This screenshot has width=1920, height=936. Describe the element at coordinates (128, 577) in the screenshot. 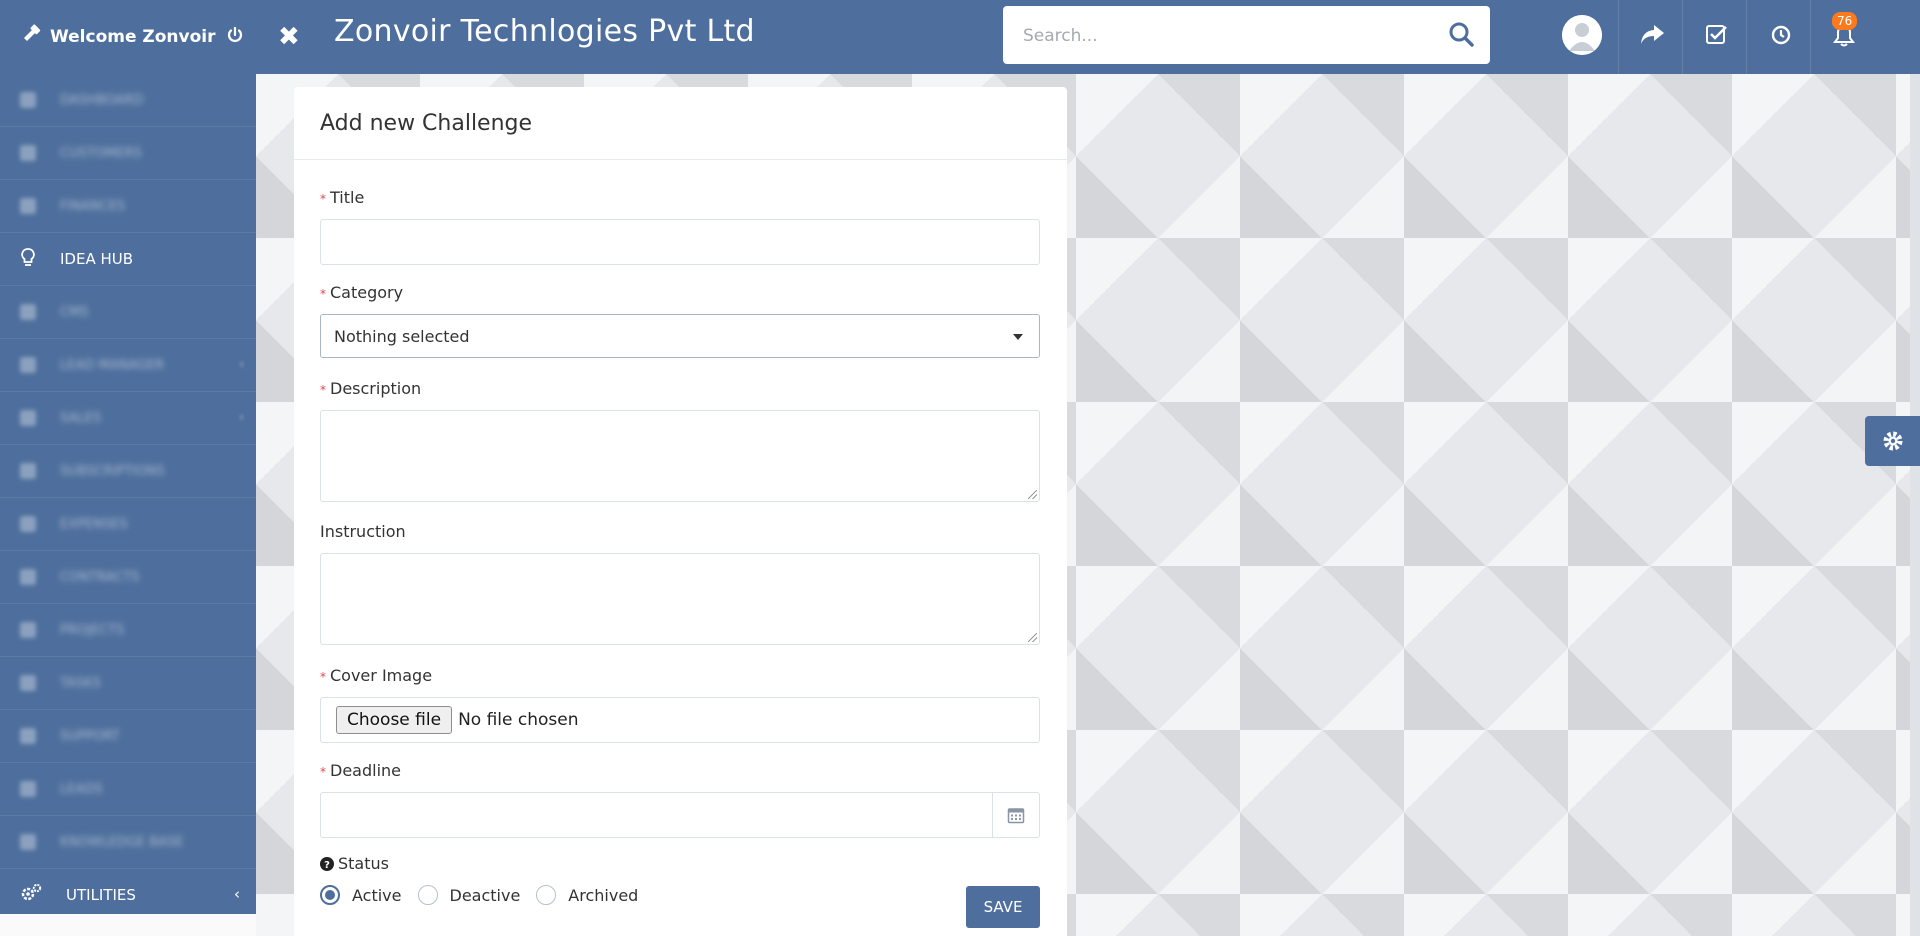

I see `sidebar-item-contracts: Contracts` at that location.